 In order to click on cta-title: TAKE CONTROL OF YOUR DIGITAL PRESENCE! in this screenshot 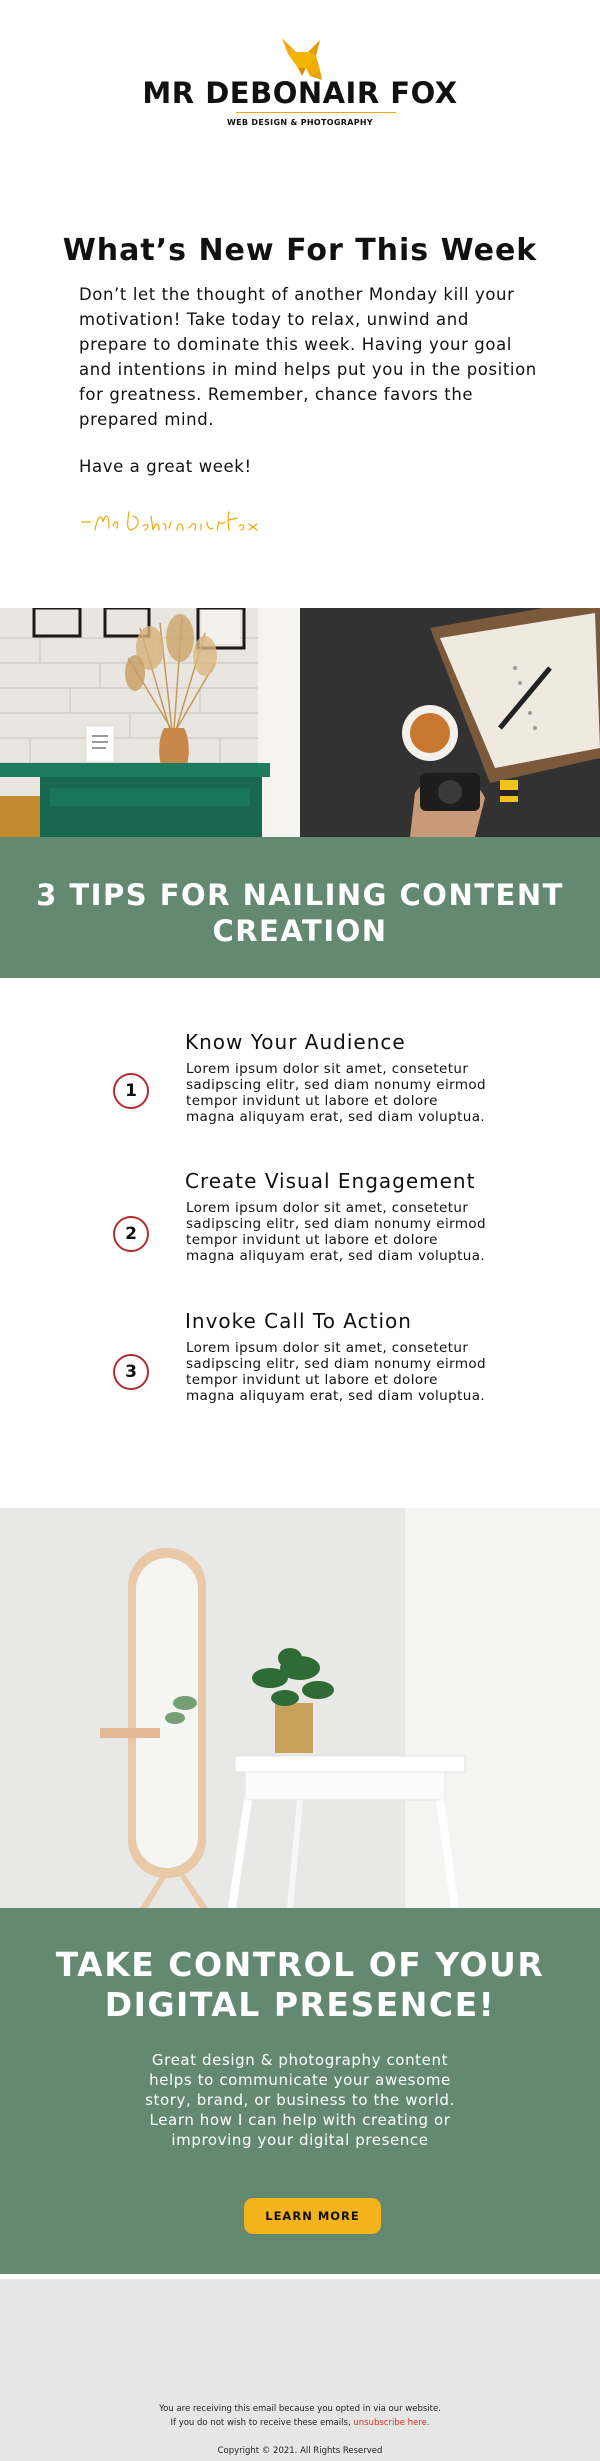, I will do `click(300, 1984)`.